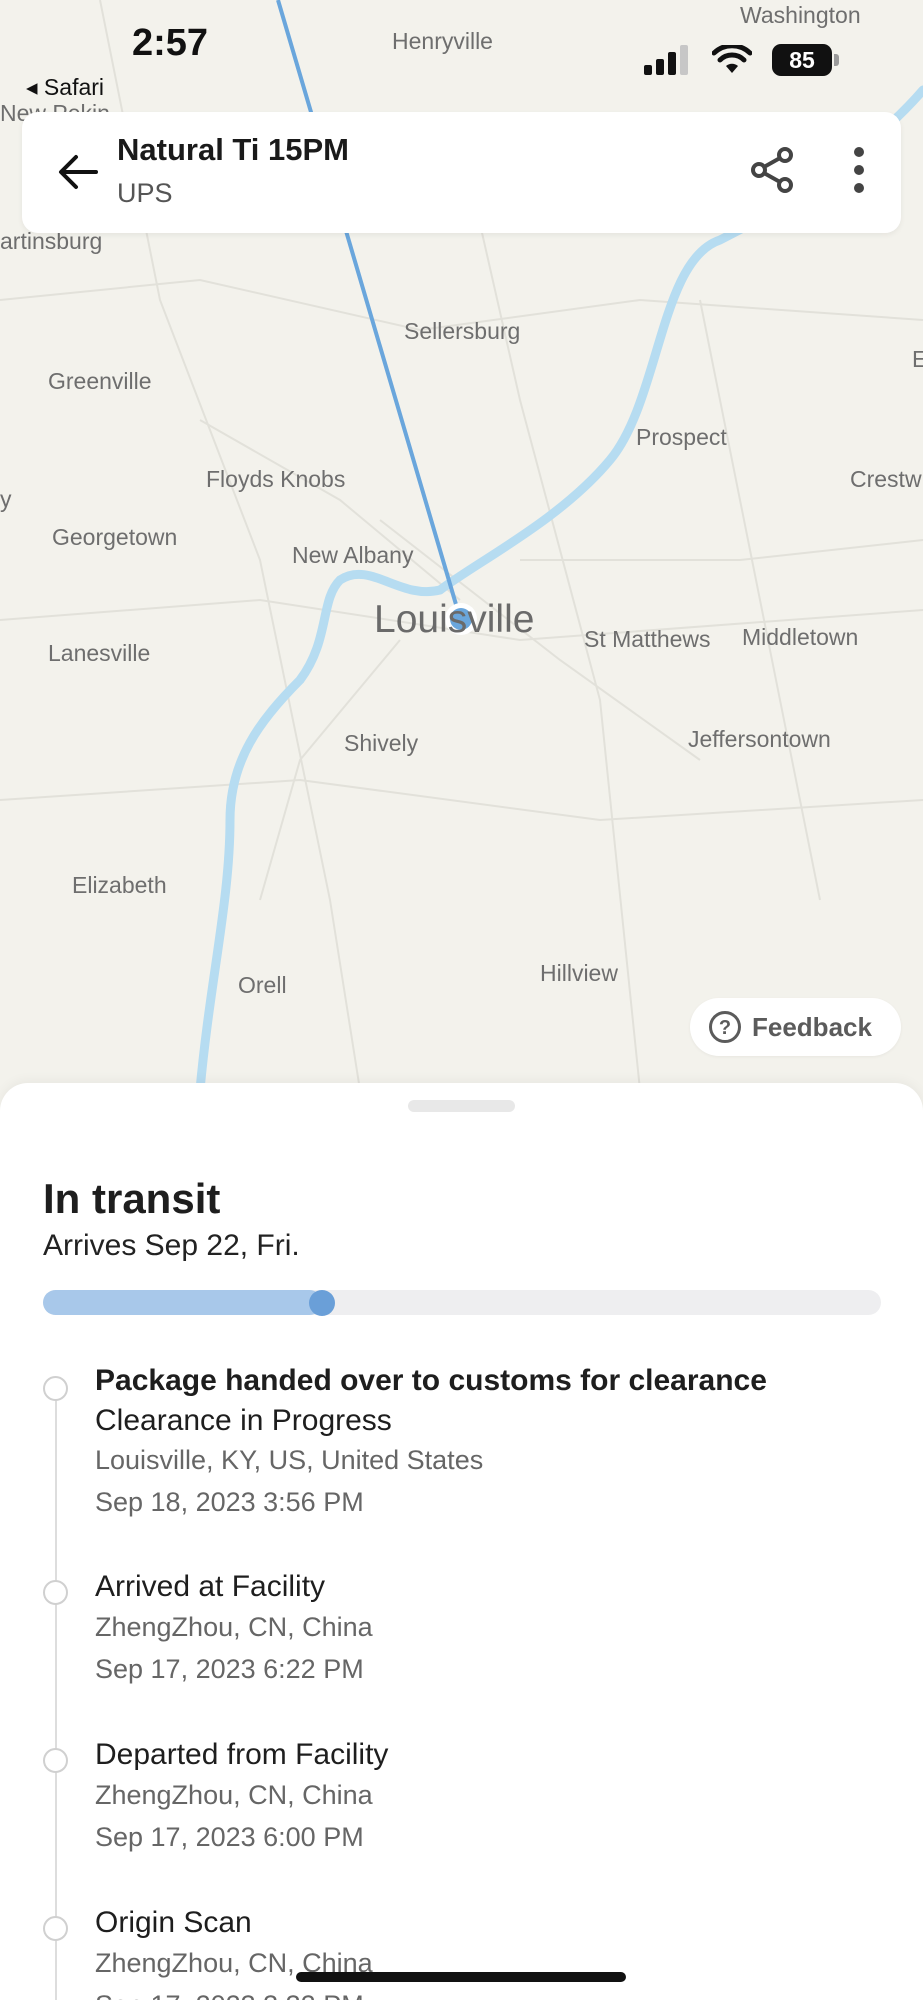 This screenshot has width=923, height=2000. I want to click on event-time: Sep 17, 2023 6:22 PM, so click(229, 1669).